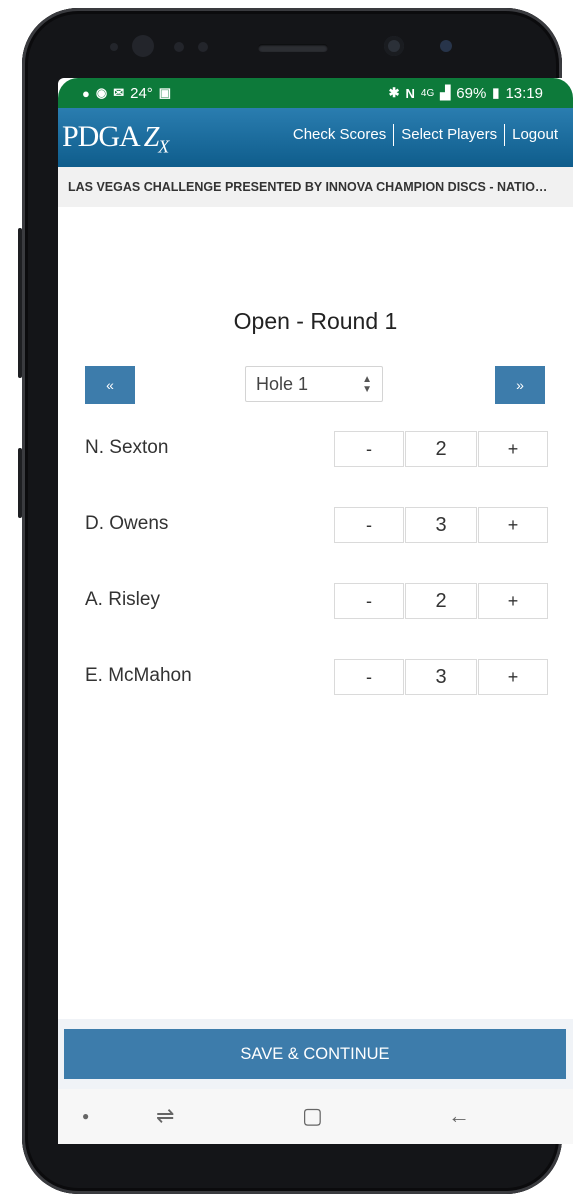 This screenshot has height=1200, width=583. I want to click on signal-icon: ▟, so click(445, 92).